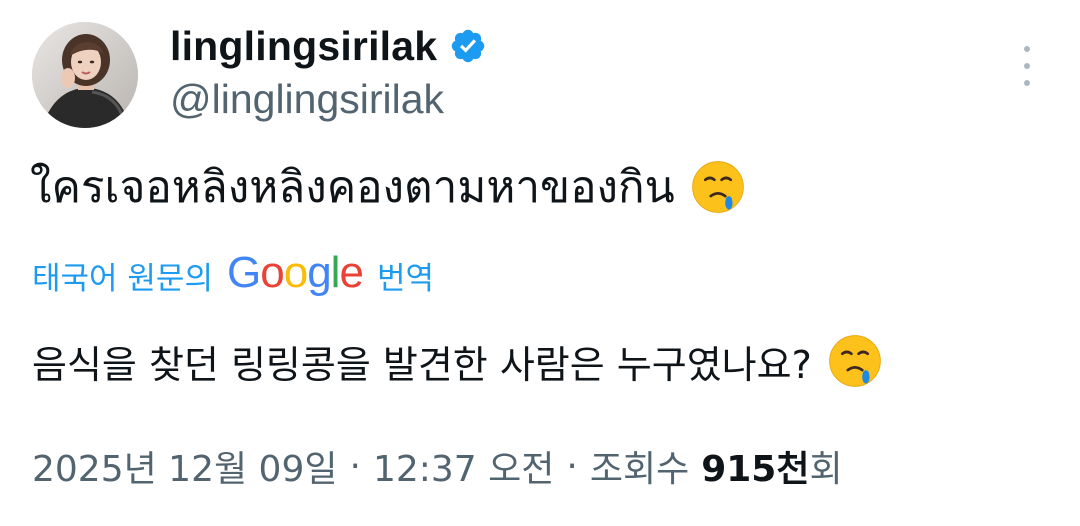 This screenshot has height=526, width=1080. I want to click on views-count: 915천, so click(755, 469).